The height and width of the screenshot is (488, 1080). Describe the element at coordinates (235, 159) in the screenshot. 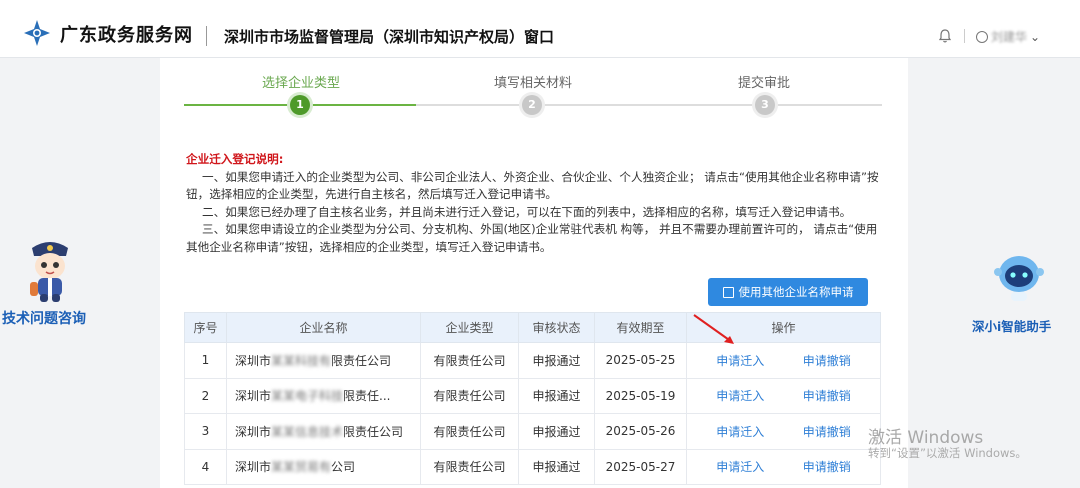

I see `notes-title: 企业迁入登记说明:` at that location.